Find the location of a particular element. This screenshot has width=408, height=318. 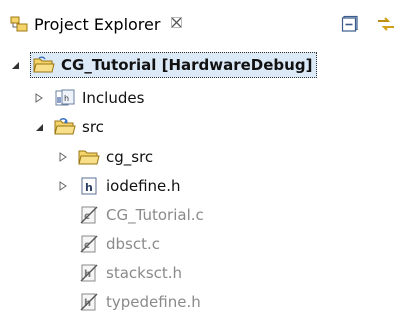

tree-item-iodefine: h iodefine.h is located at coordinates (118, 186).